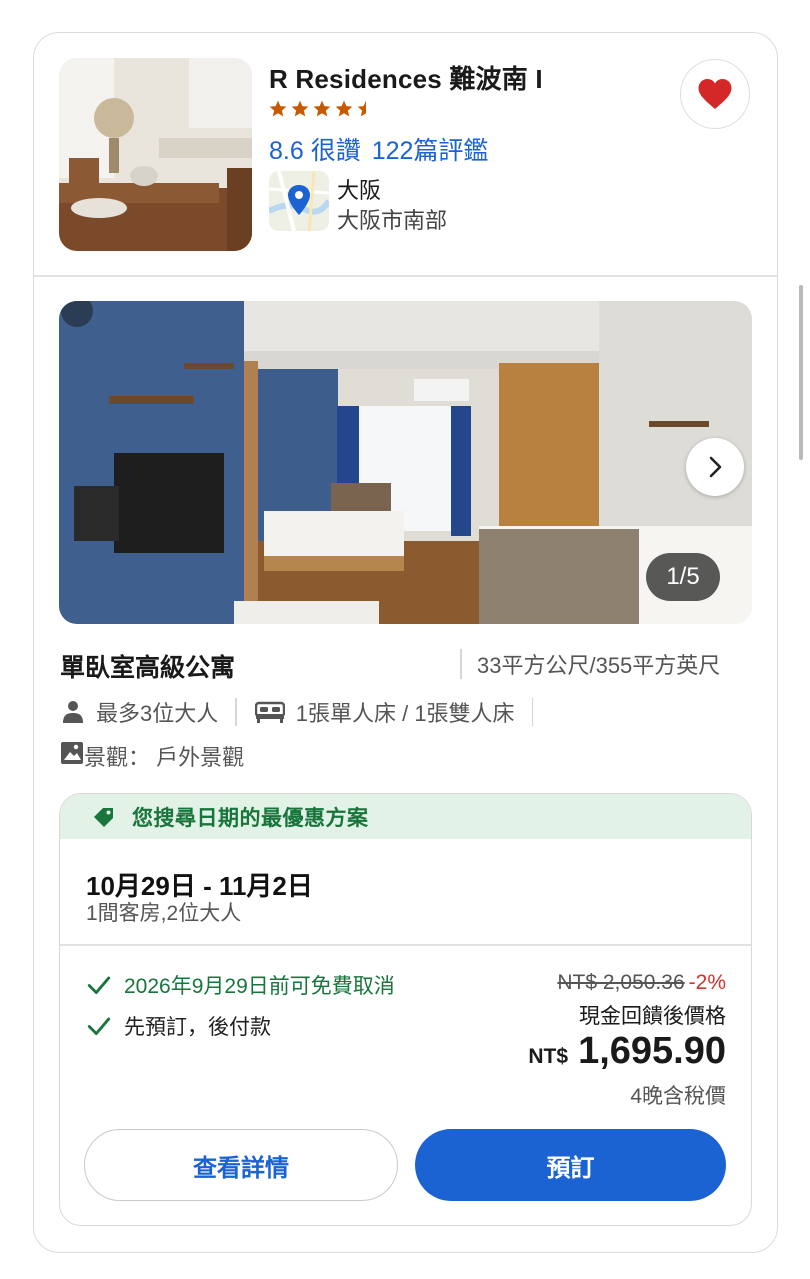 The width and height of the screenshot is (810, 1279). I want to click on book-button: 預訂, so click(570, 1165).